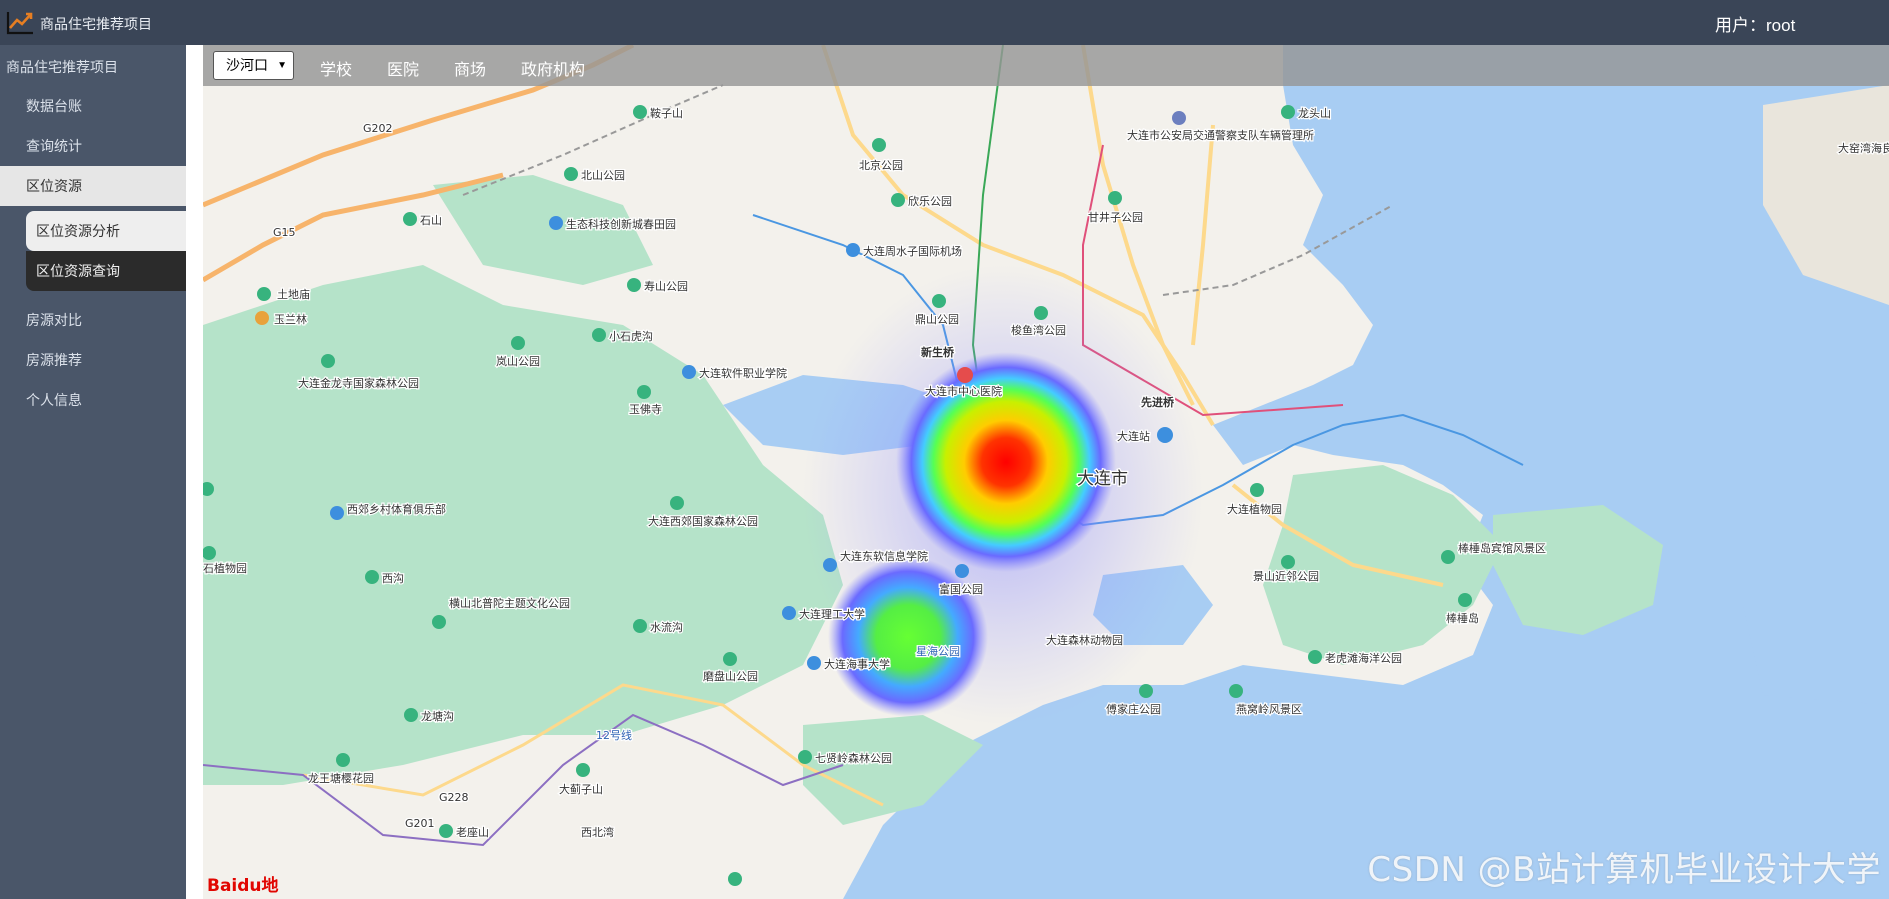 Image resolution: width=1889 pixels, height=899 pixels. Describe the element at coordinates (420, 823) in the screenshot. I see `map-label: G201` at that location.